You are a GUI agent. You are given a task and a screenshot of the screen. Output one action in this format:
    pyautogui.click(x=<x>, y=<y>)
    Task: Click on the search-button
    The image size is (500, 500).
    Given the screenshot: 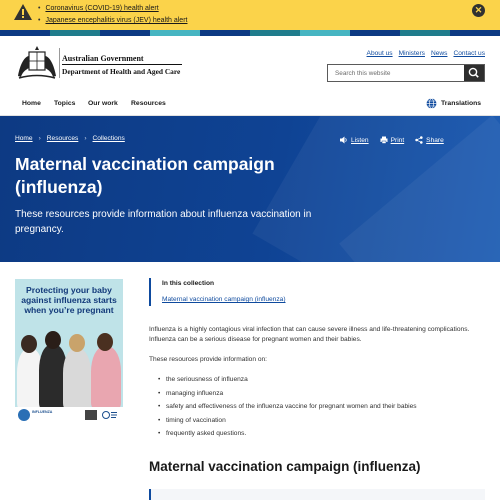 What is the action you would take?
    pyautogui.click(x=474, y=73)
    